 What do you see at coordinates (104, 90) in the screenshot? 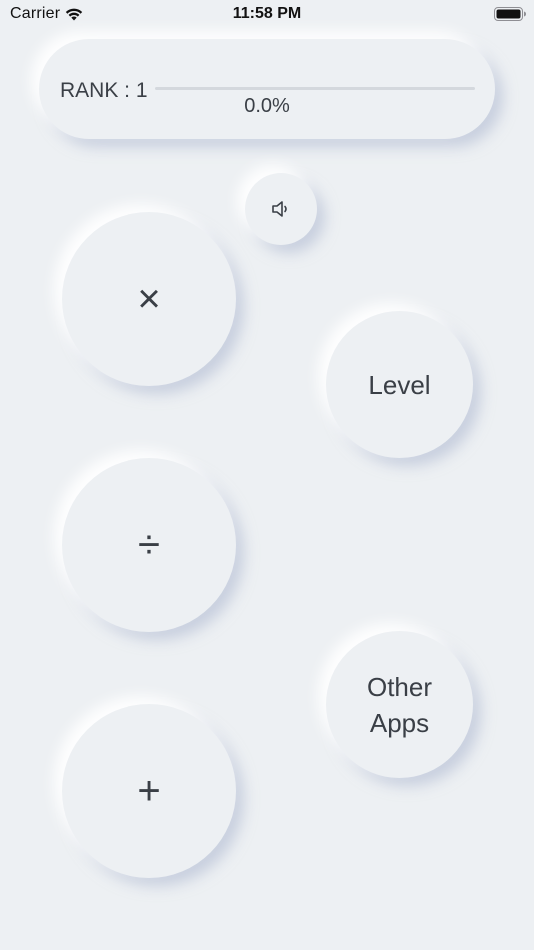
I see `rank-label: RANK : 1` at bounding box center [104, 90].